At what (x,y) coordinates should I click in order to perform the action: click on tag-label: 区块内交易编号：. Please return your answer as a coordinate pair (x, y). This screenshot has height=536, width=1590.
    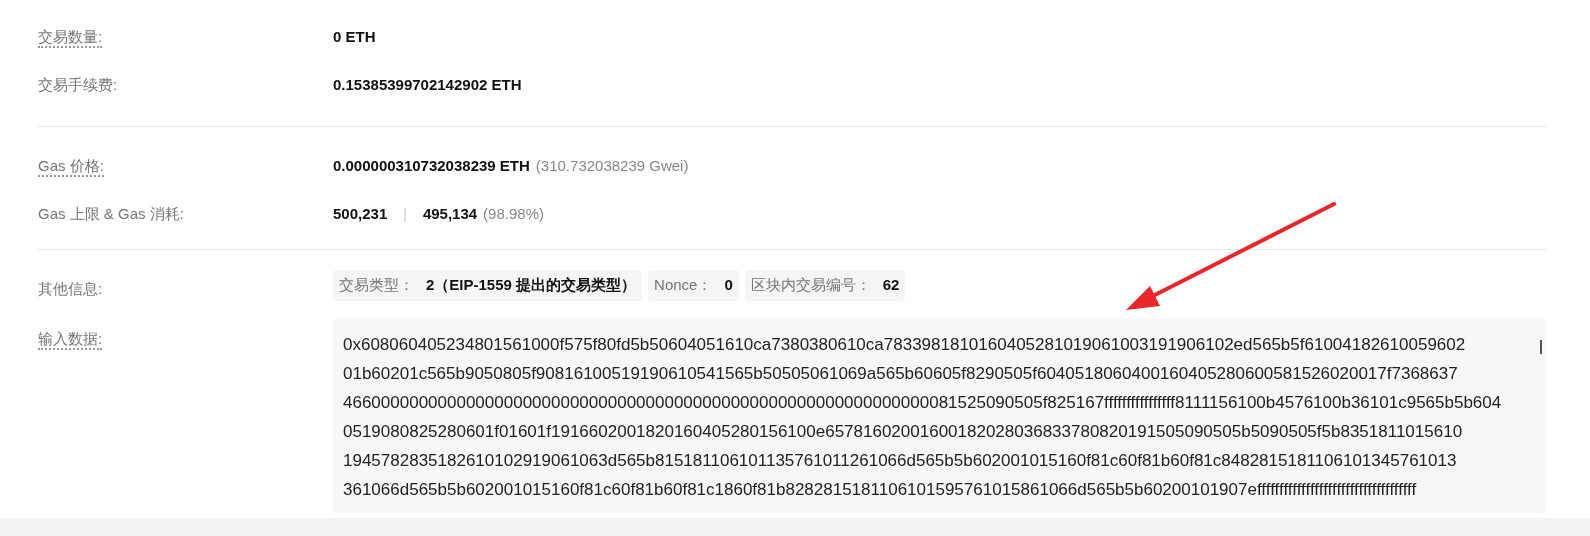
    Looking at the image, I should click on (810, 285).